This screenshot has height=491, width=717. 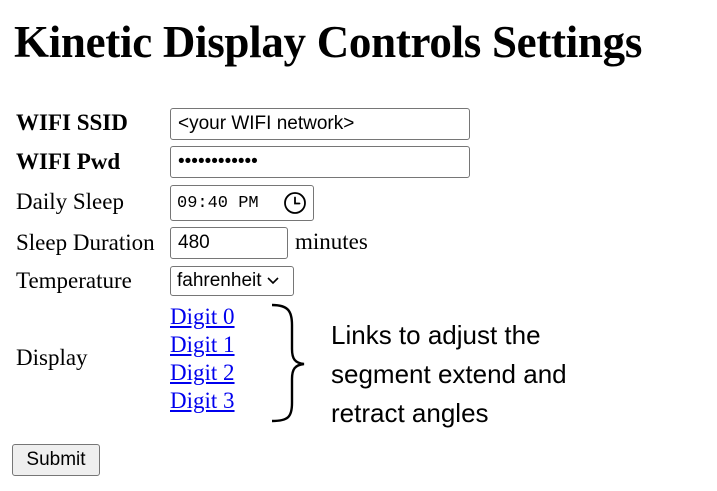 I want to click on curly-brace-icon, so click(x=288, y=363).